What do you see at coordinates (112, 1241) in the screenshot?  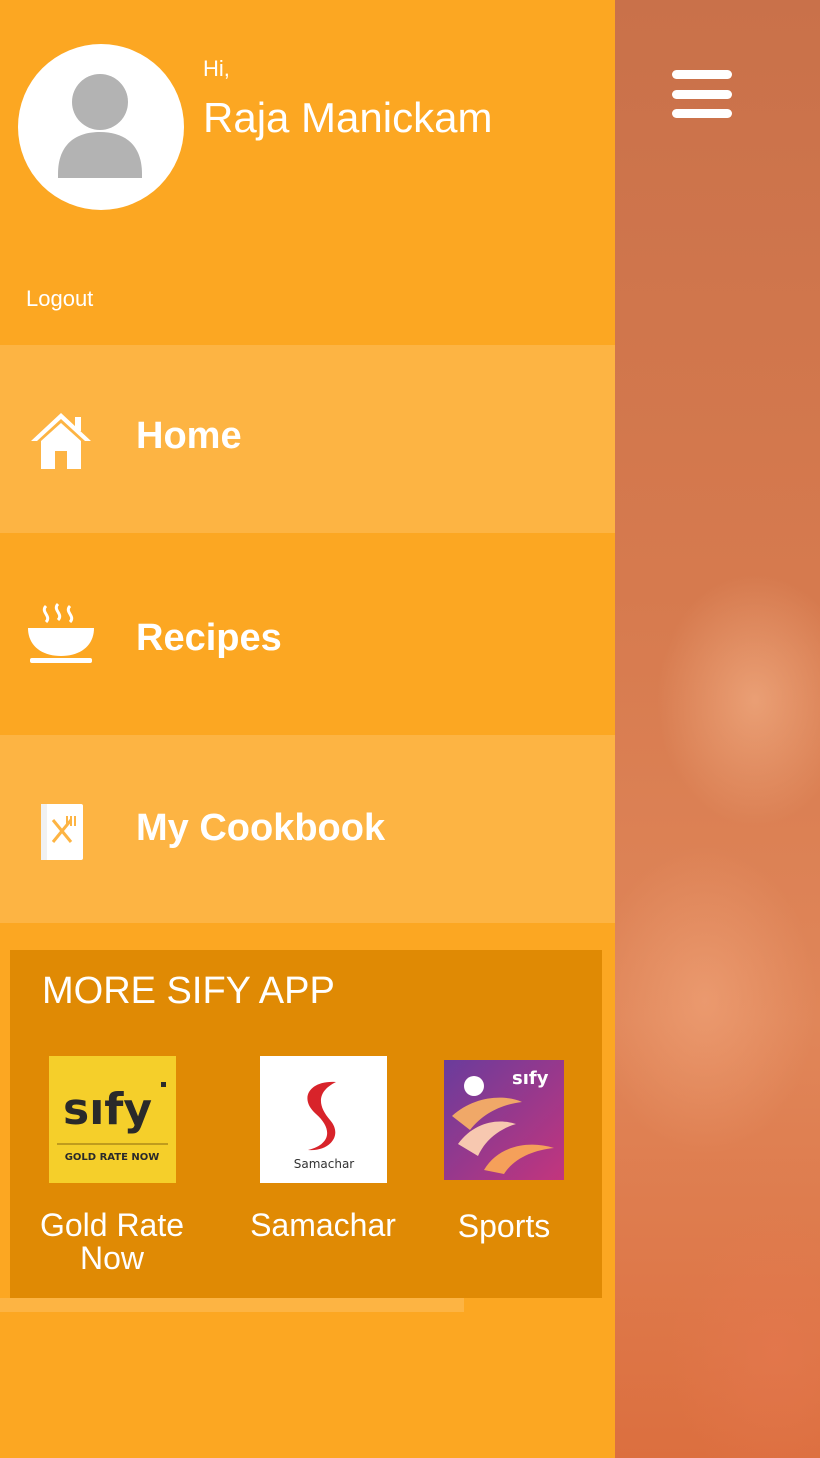 I see `app-name-gold-rate-now: Gold Rate Now` at bounding box center [112, 1241].